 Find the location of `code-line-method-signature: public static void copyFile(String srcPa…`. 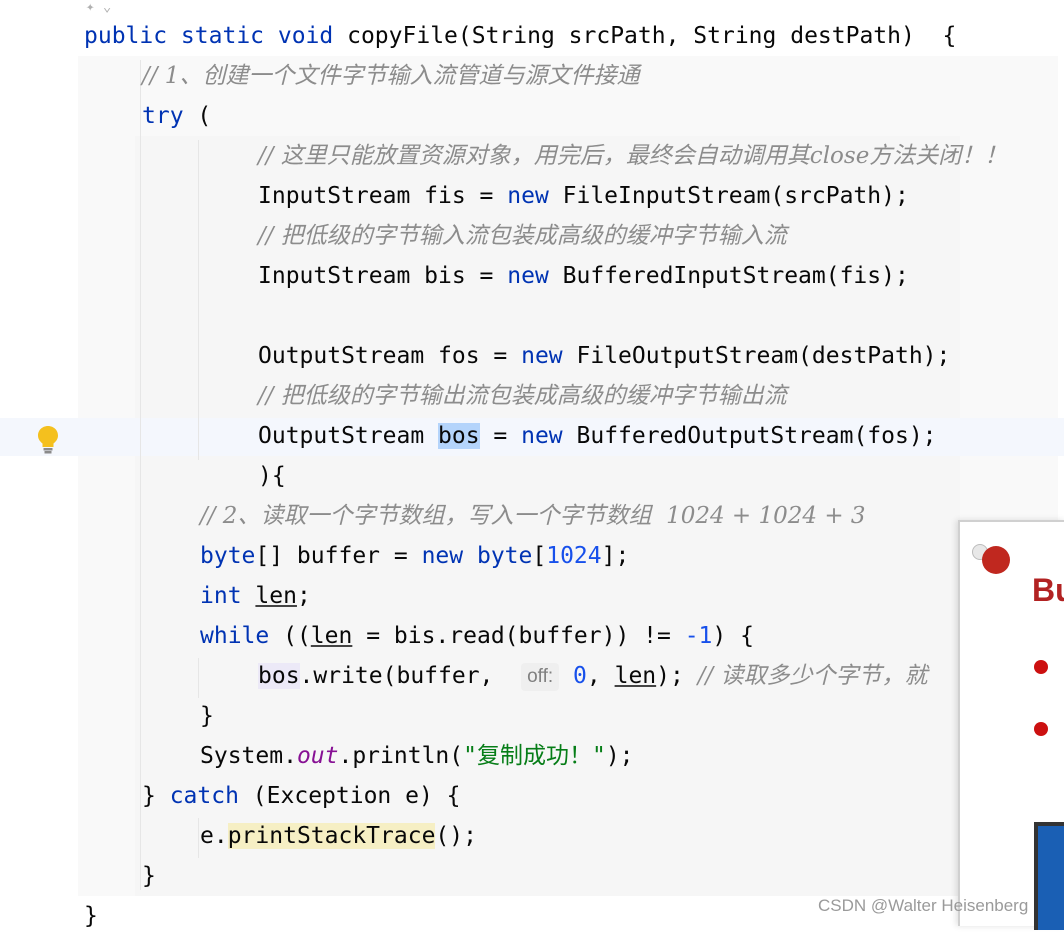

code-line-method-signature: public static void copyFile(String srcPa… is located at coordinates (520, 36).